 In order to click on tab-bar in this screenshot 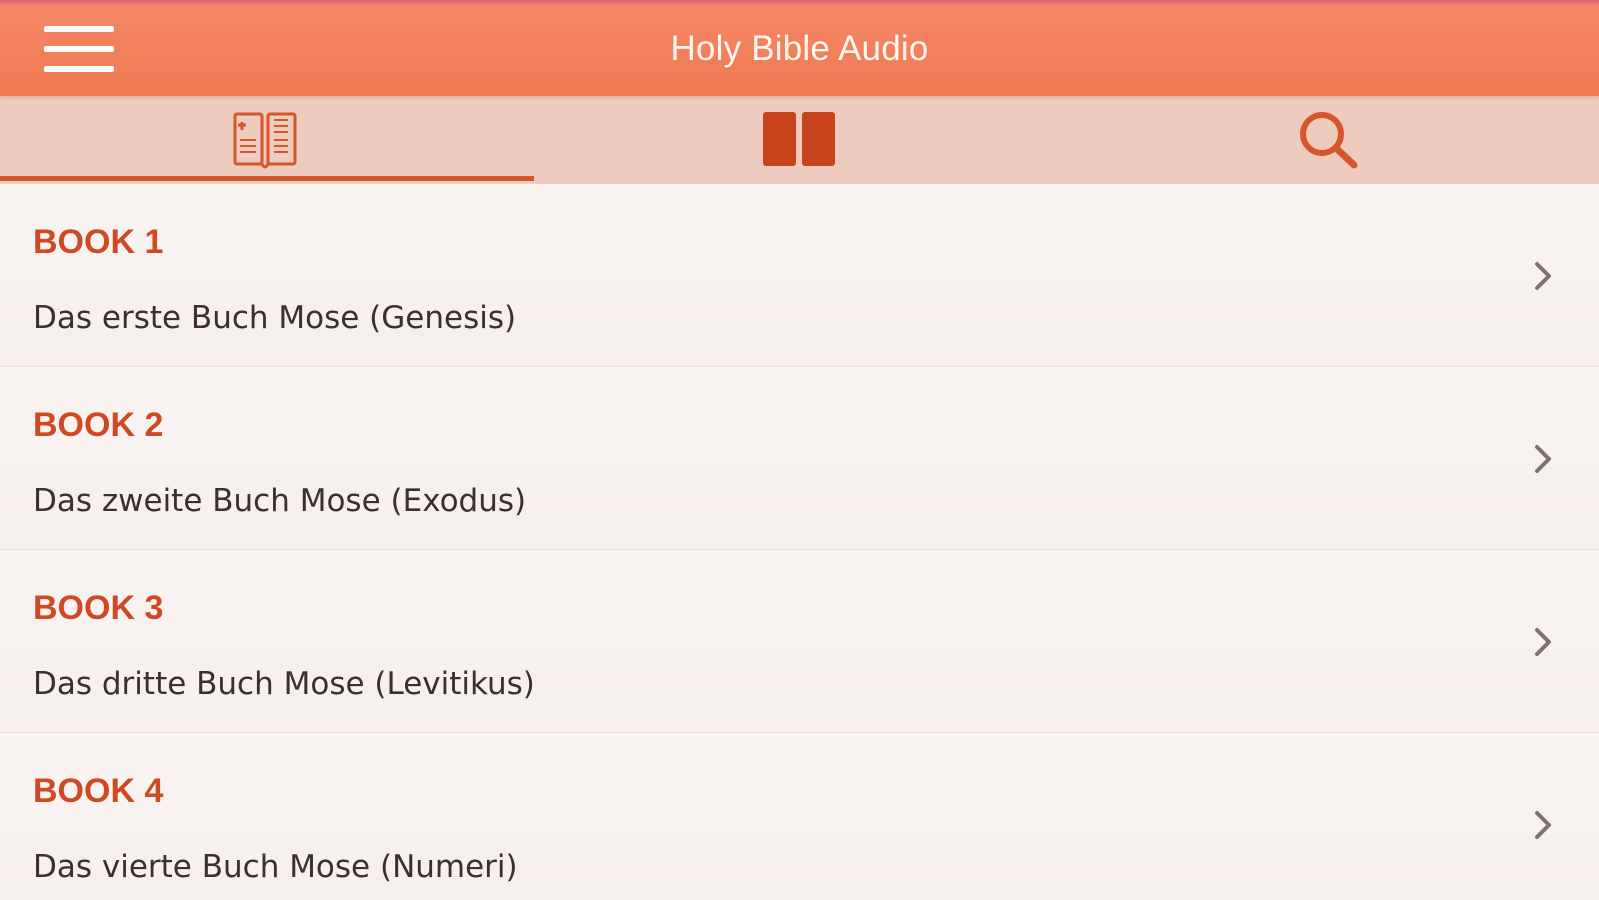, I will do `click(799, 140)`.